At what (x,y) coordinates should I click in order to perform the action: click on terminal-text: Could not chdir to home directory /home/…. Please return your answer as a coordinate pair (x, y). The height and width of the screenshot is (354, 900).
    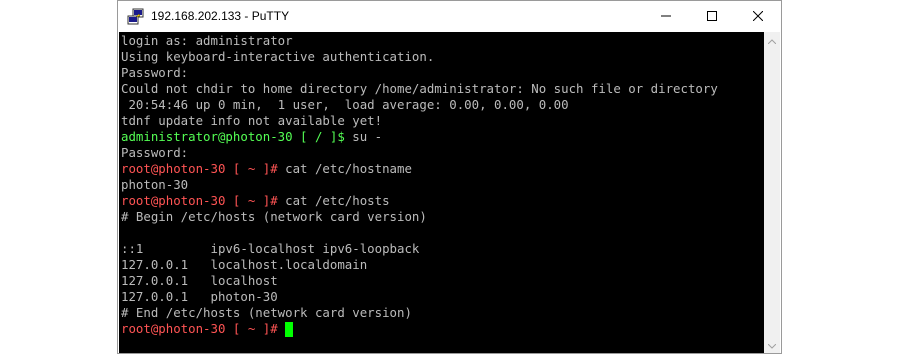
    Looking at the image, I should click on (419, 88).